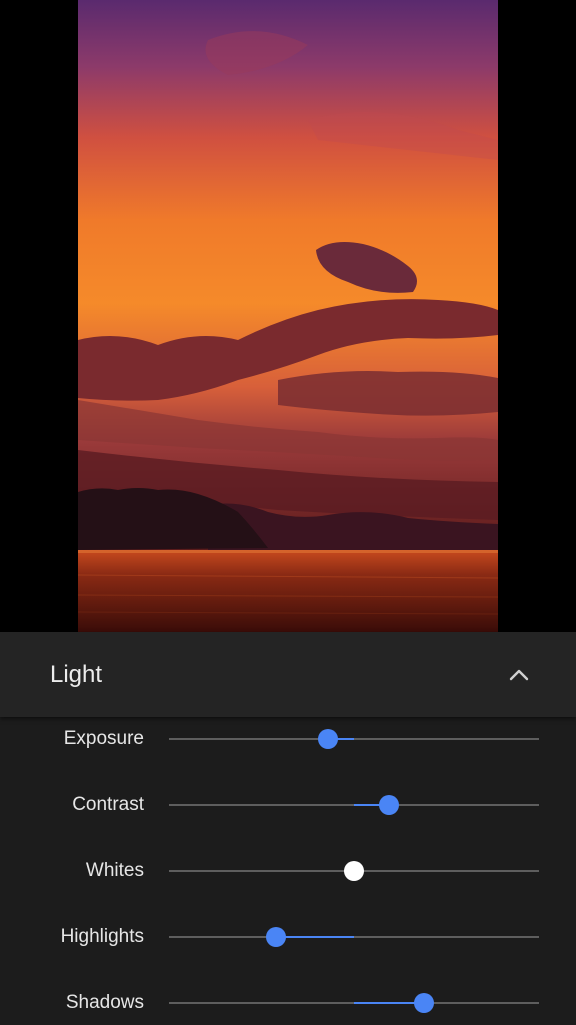 The image size is (576, 1025). What do you see at coordinates (354, 805) in the screenshot?
I see `contrast-slider` at bounding box center [354, 805].